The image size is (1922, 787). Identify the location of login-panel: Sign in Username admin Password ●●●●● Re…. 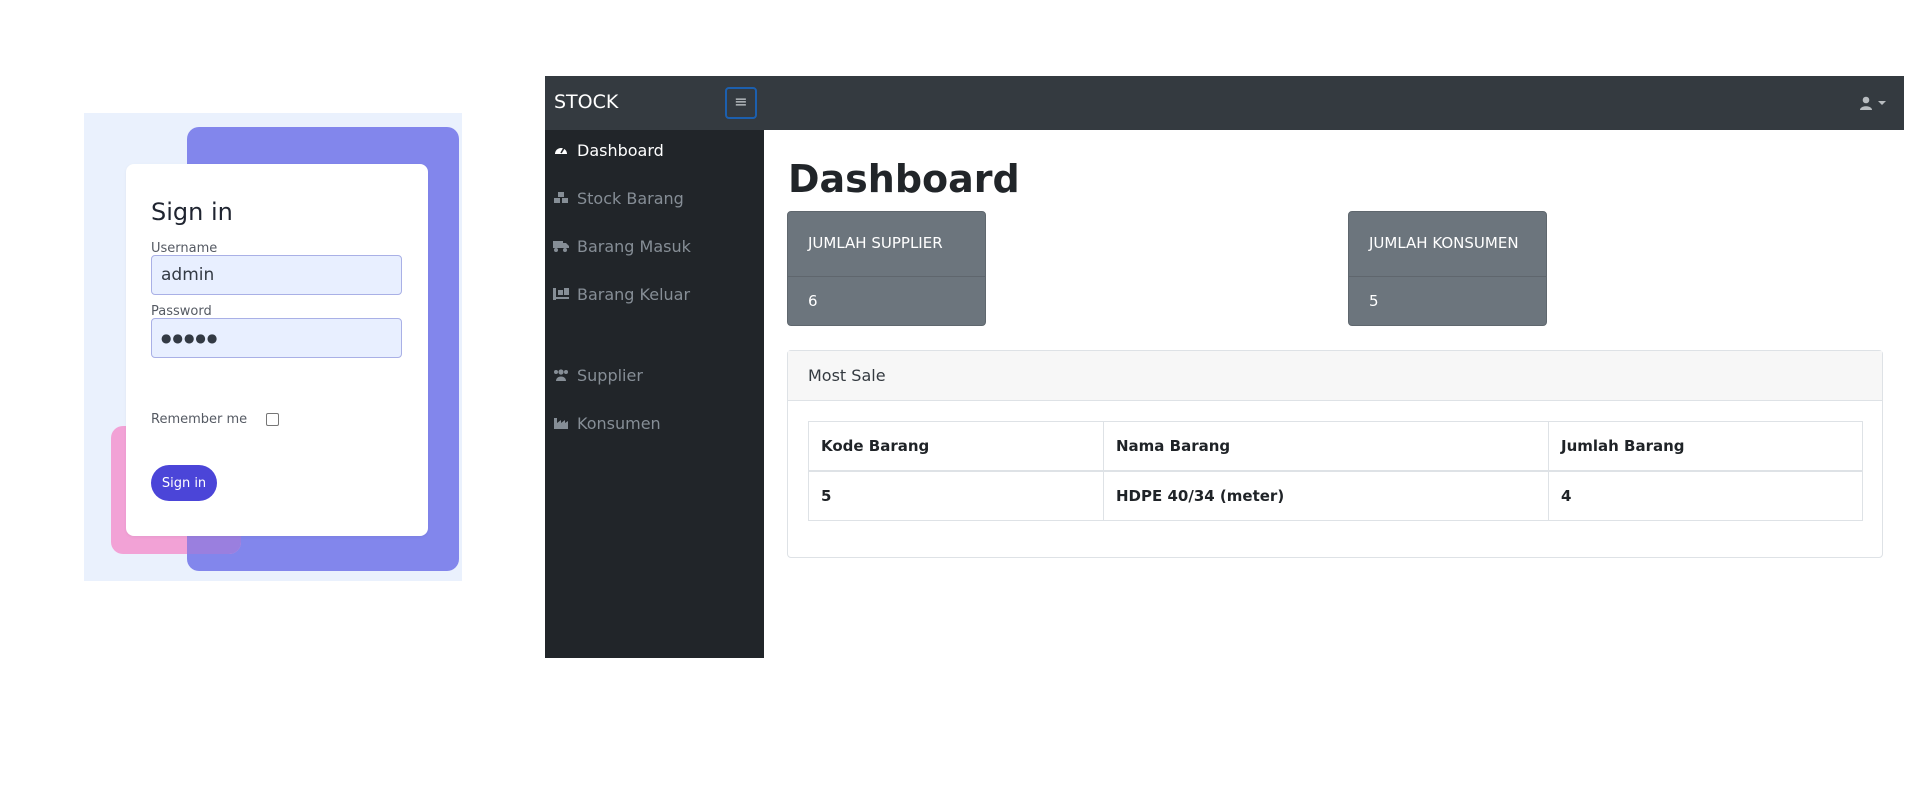
(273, 347).